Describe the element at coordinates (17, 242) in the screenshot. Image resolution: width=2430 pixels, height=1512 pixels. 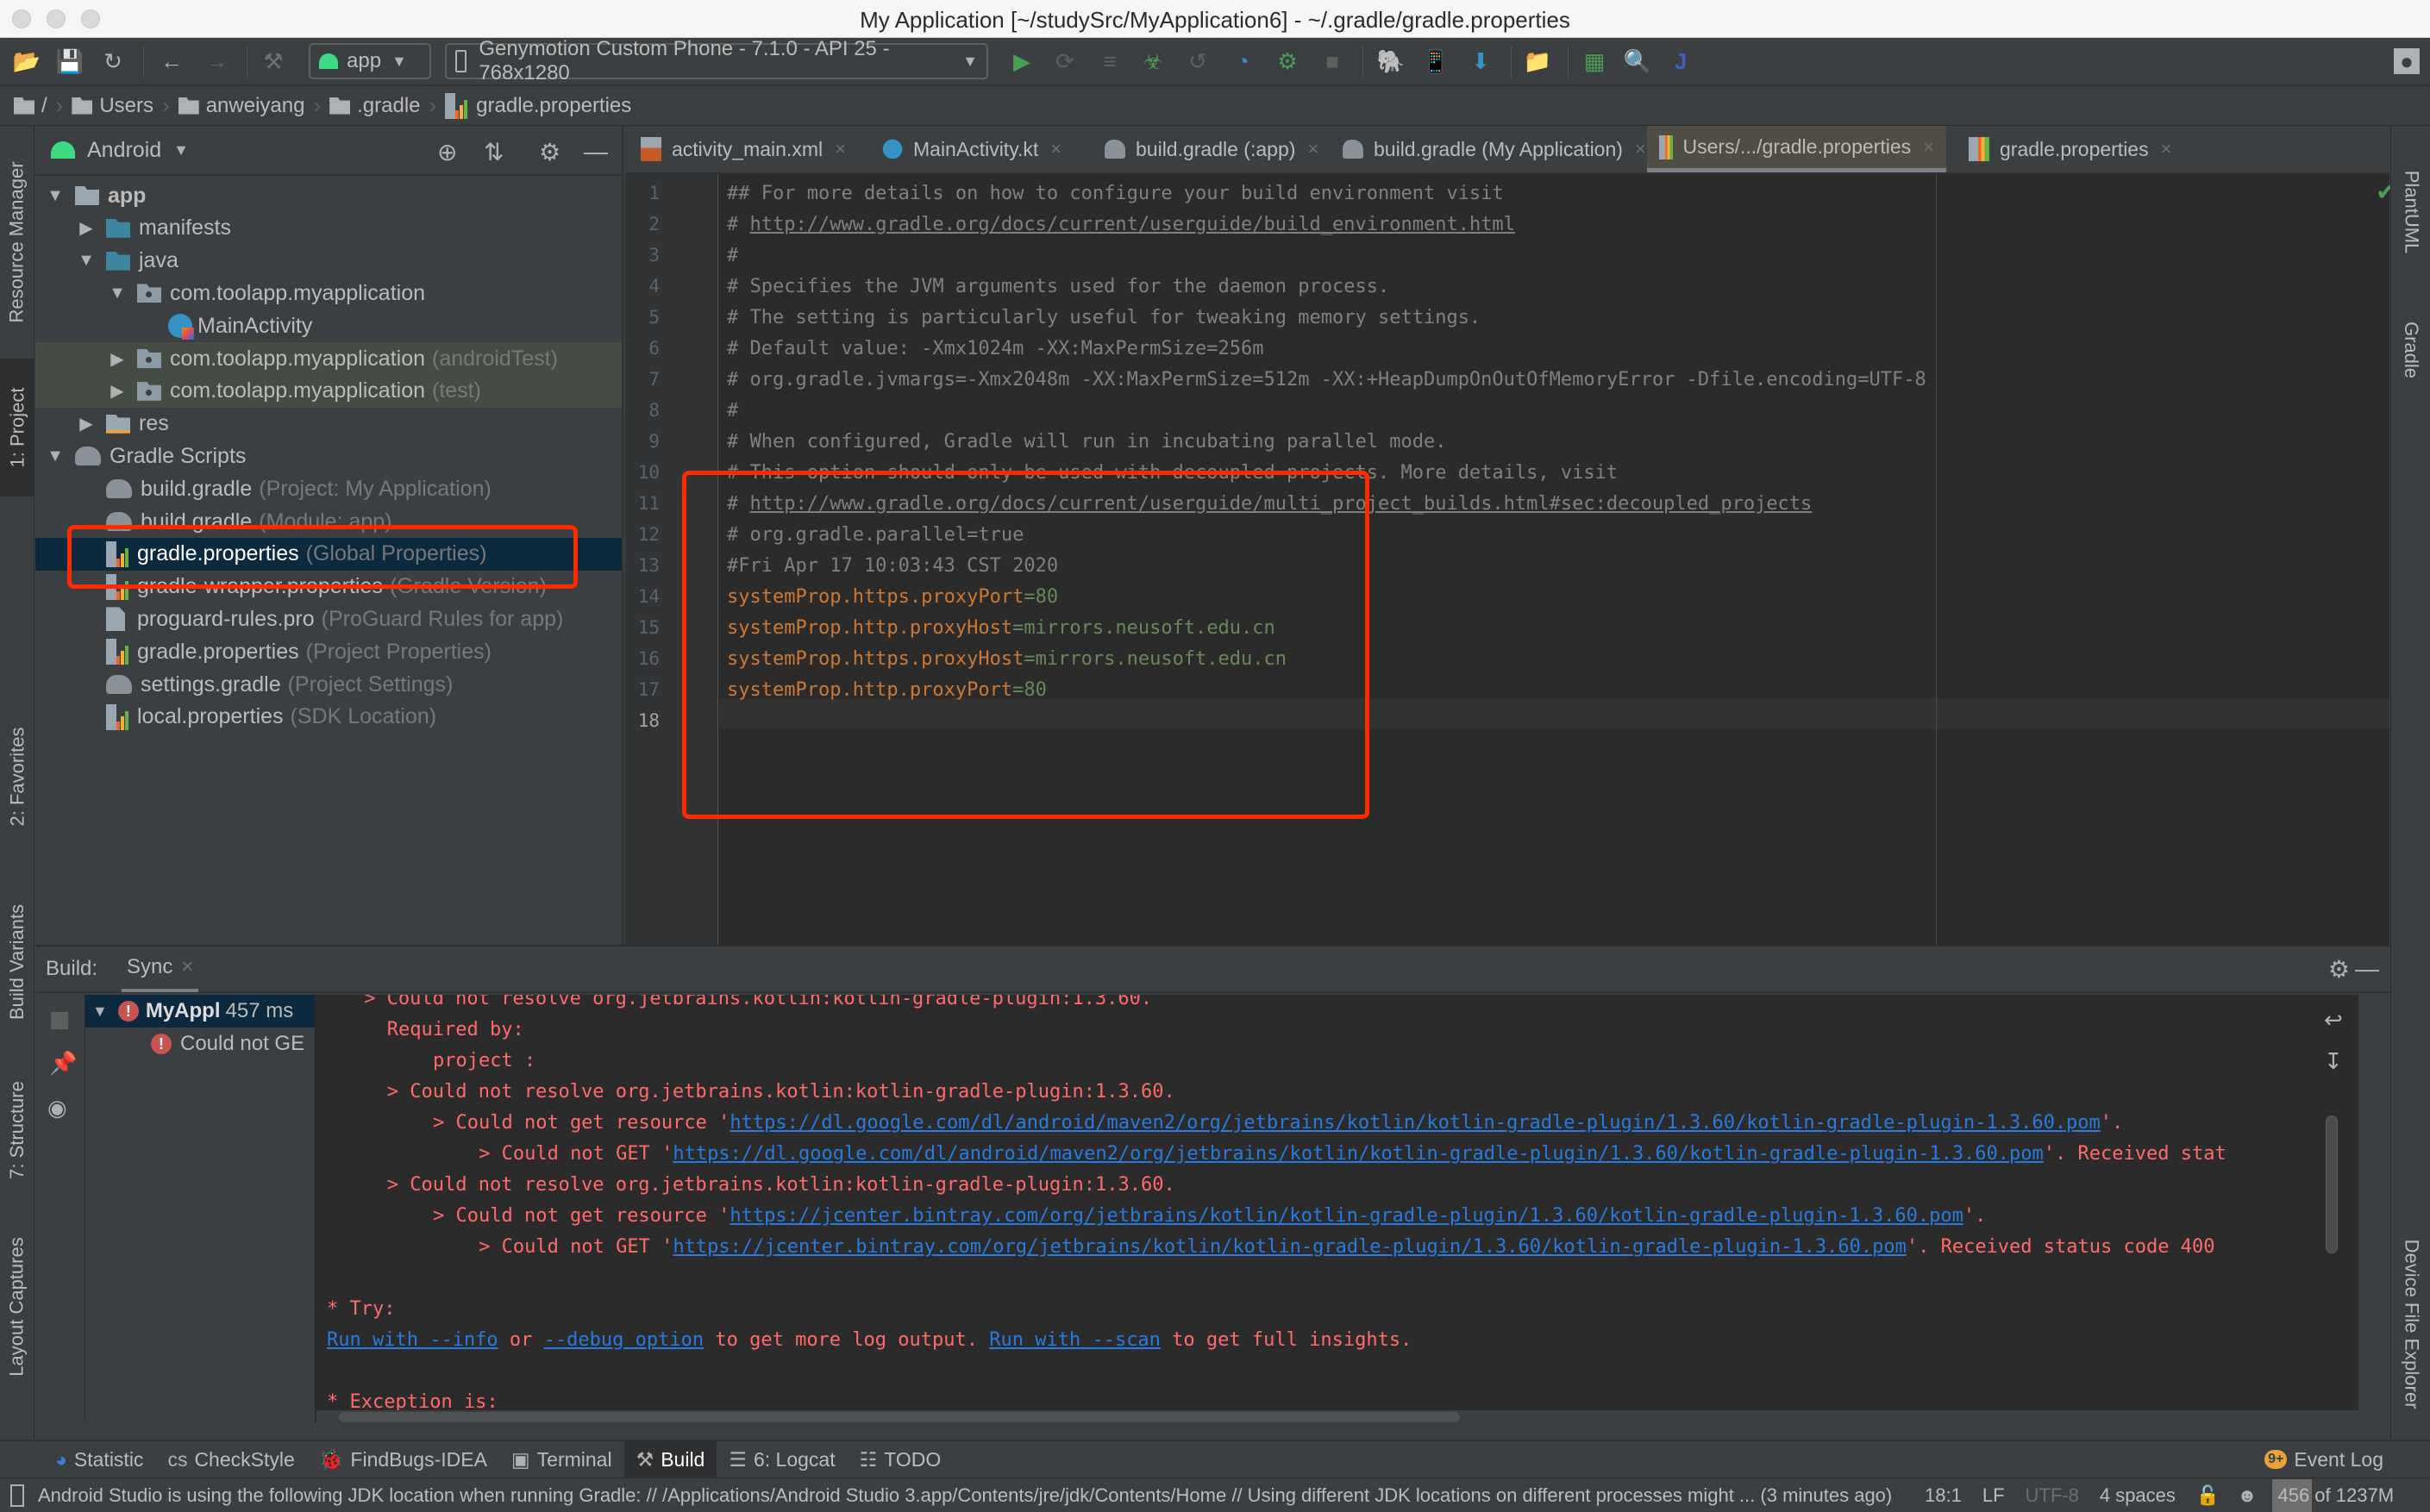
I see `tool-tab-resource-manager: Resource Manager` at that location.